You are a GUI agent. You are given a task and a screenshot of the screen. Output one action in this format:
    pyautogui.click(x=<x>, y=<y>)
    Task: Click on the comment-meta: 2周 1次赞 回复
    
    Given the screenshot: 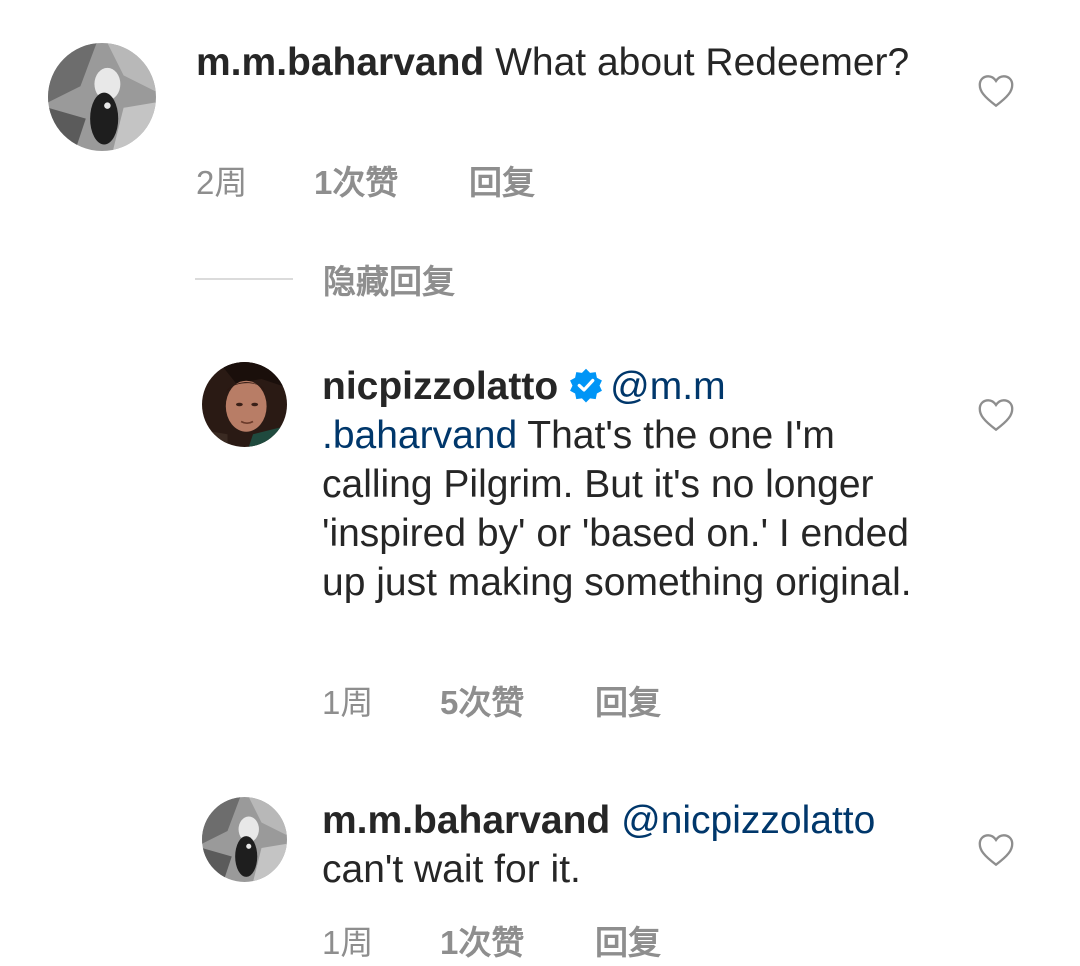 What is the action you would take?
    pyautogui.click(x=365, y=180)
    